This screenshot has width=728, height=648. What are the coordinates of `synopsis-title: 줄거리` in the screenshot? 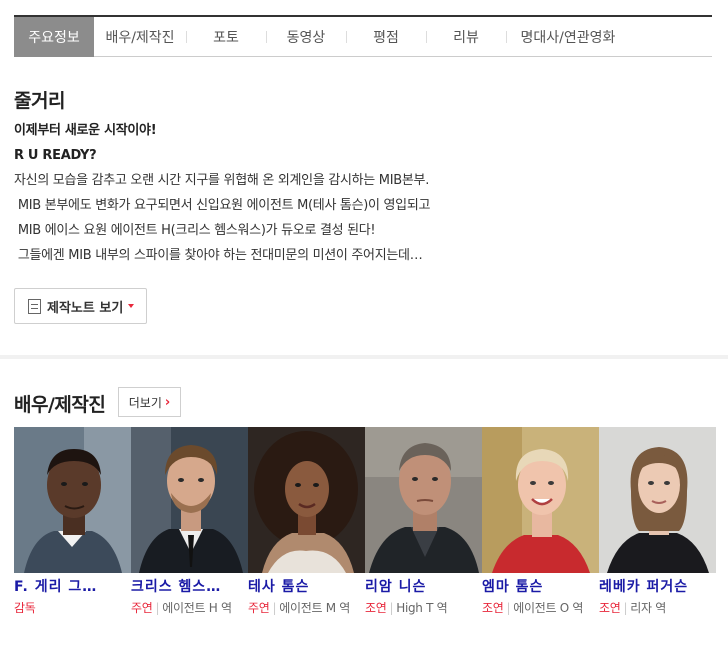 It's located at (39, 101).